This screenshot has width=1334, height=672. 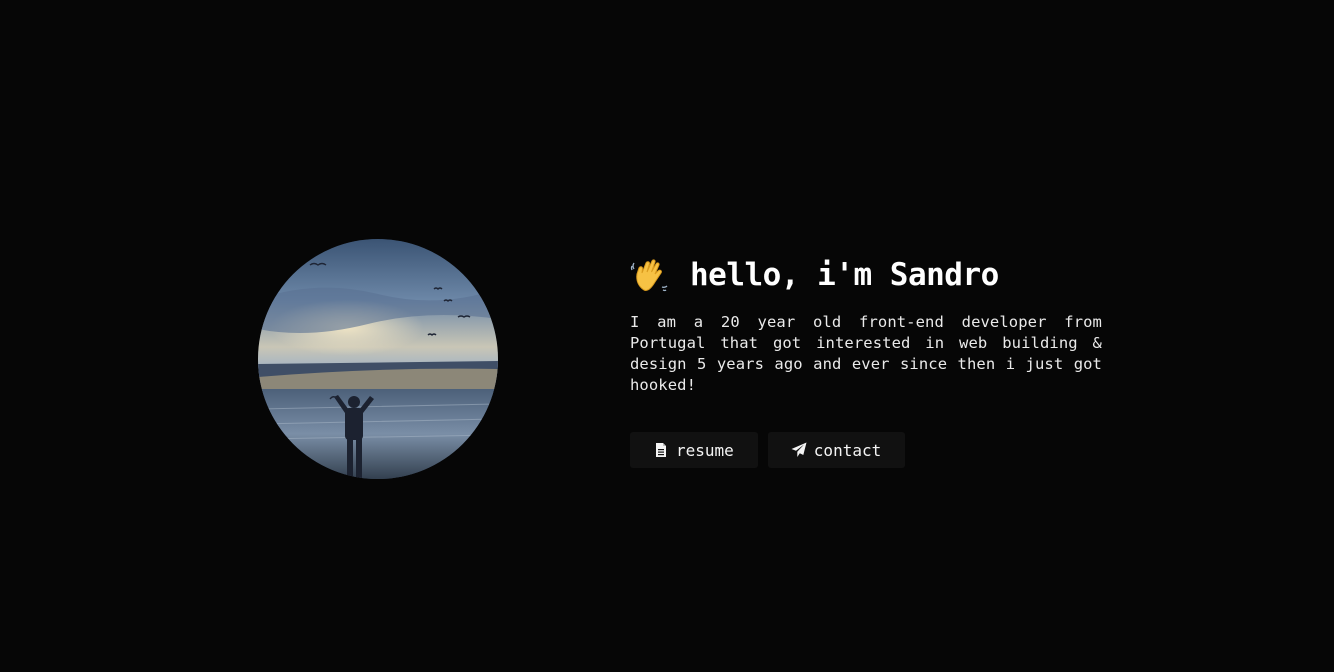 I want to click on resume-button: resume, so click(x=694, y=450).